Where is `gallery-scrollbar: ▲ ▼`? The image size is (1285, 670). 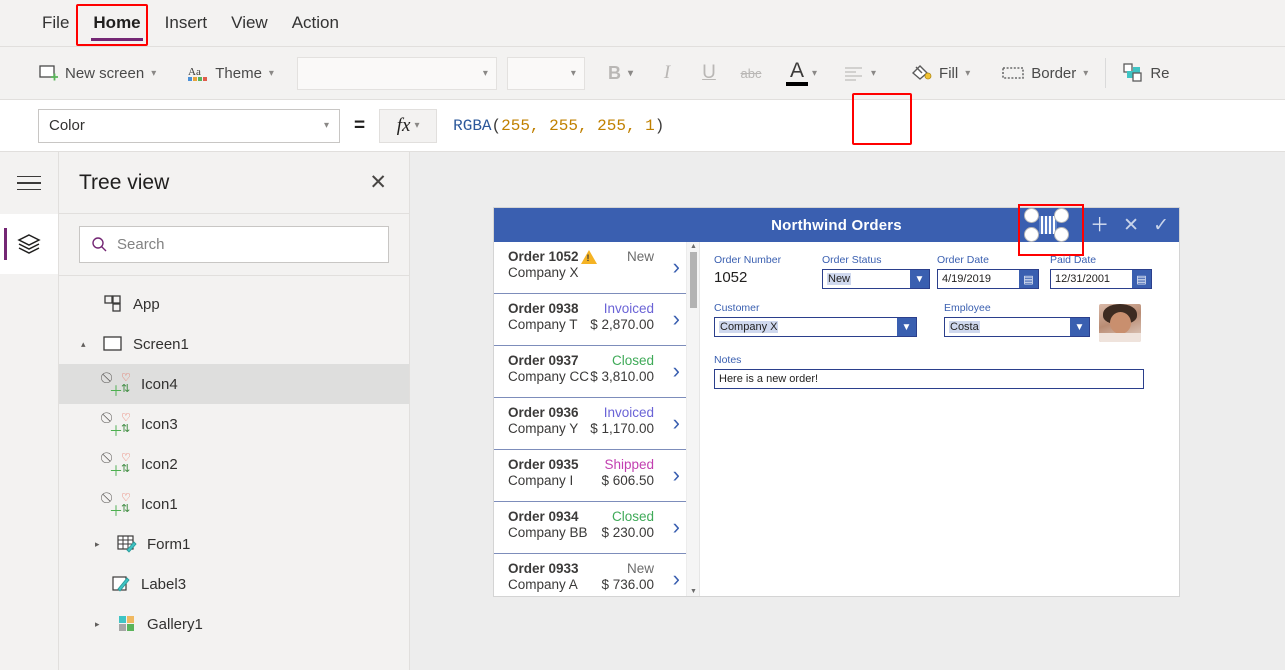
gallery-scrollbar: ▲ ▼ is located at coordinates (692, 419).